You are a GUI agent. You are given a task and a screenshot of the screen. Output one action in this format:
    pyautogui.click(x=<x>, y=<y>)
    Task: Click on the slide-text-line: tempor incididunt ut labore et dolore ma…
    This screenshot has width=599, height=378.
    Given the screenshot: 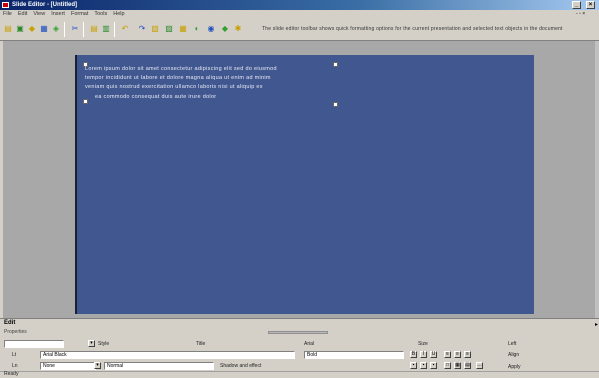 What is the action you would take?
    pyautogui.click(x=178, y=78)
    